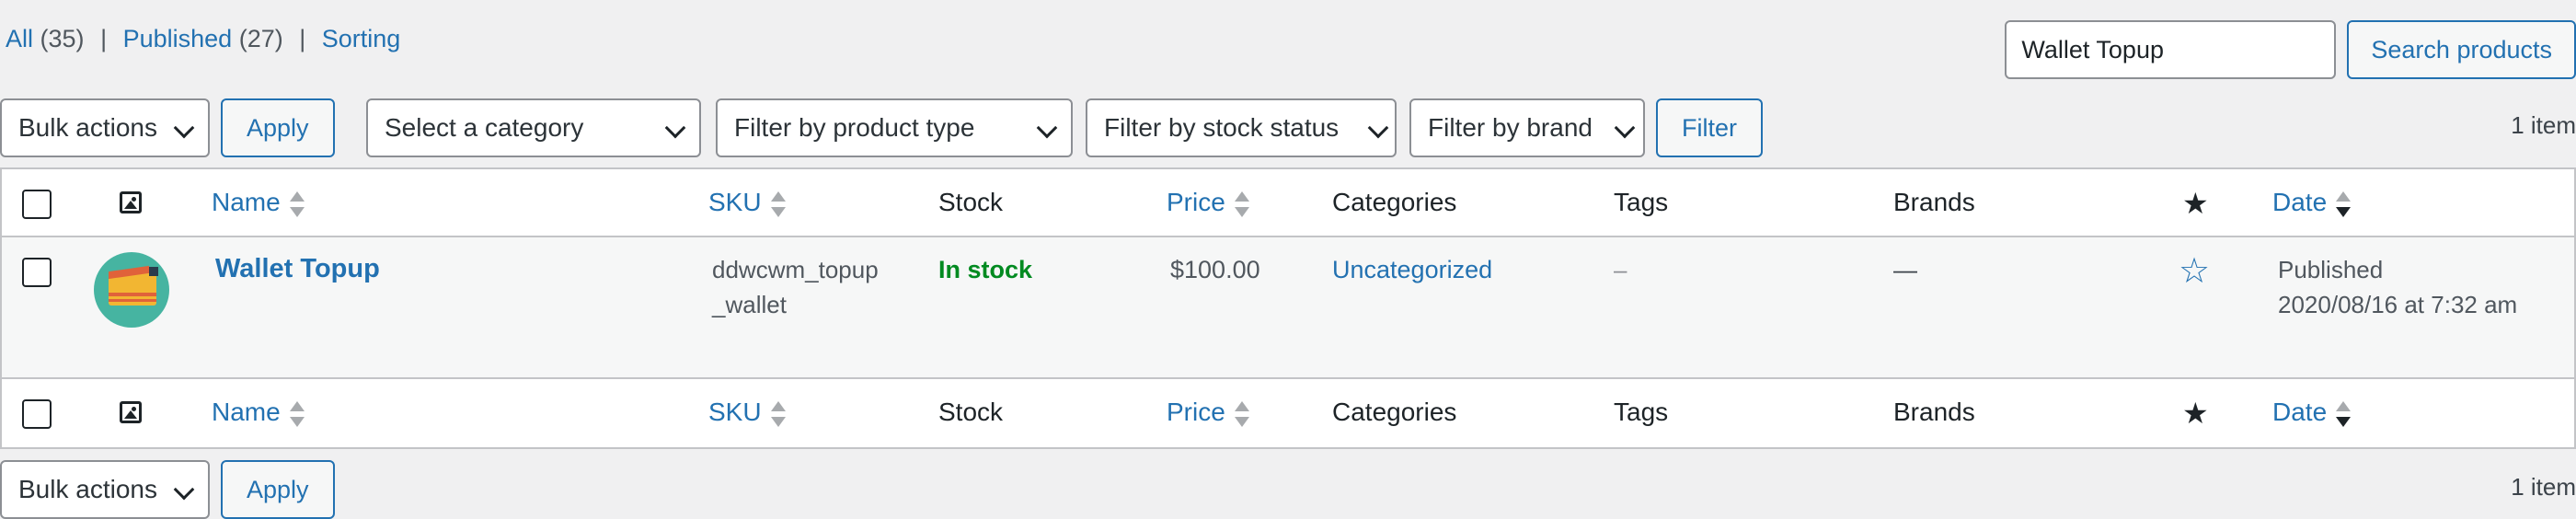 This screenshot has width=2576, height=519. I want to click on column-price-footer: Price, so click(1208, 413).